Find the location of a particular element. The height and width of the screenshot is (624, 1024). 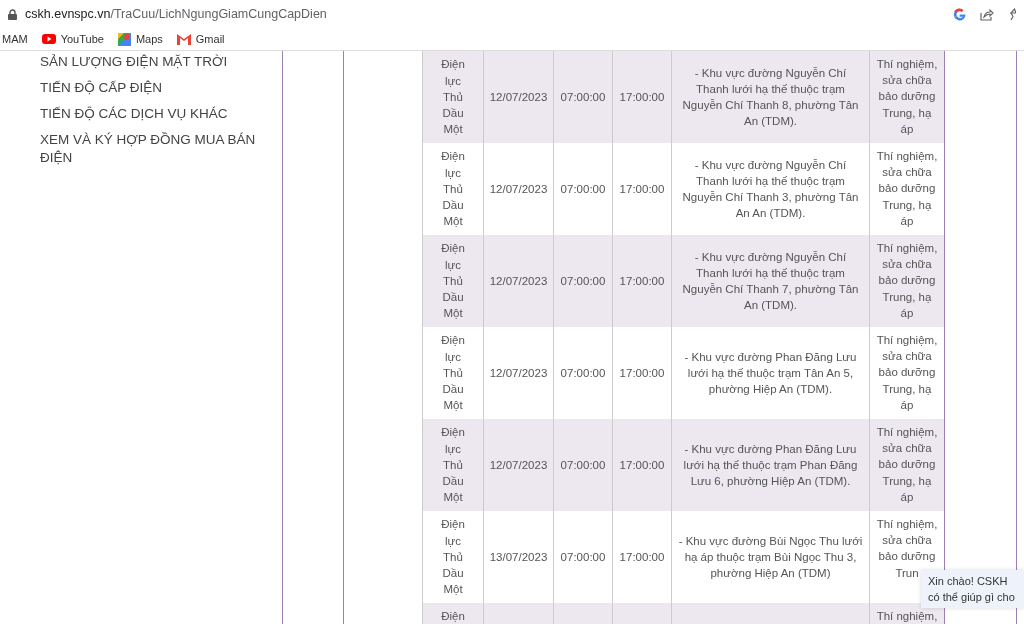

table-cell-text: - Khu vực đường Nguyễn Chí Thanh lưới hạ thế thuộc trạm Nguyễn Chí Thanh 3, phường Tân An An (TDM). is located at coordinates (770, 189).